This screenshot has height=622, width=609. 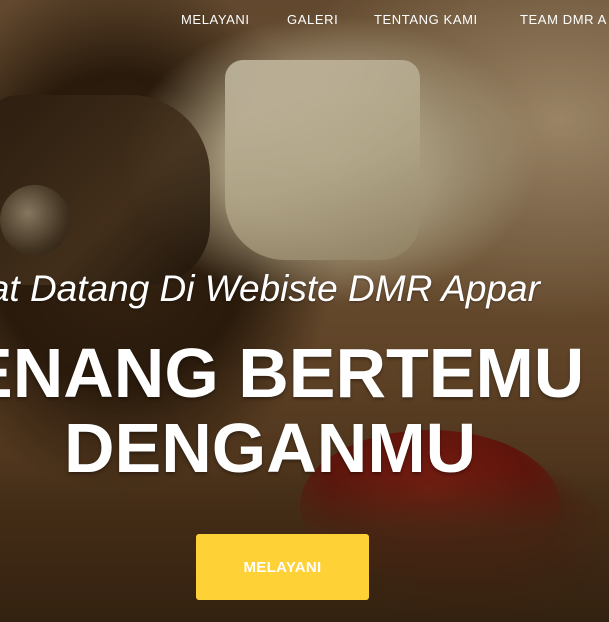 I want to click on top-navigation: MELAYANI GALERI TENTANG KAMI TEAM DMR A, so click(x=304, y=19).